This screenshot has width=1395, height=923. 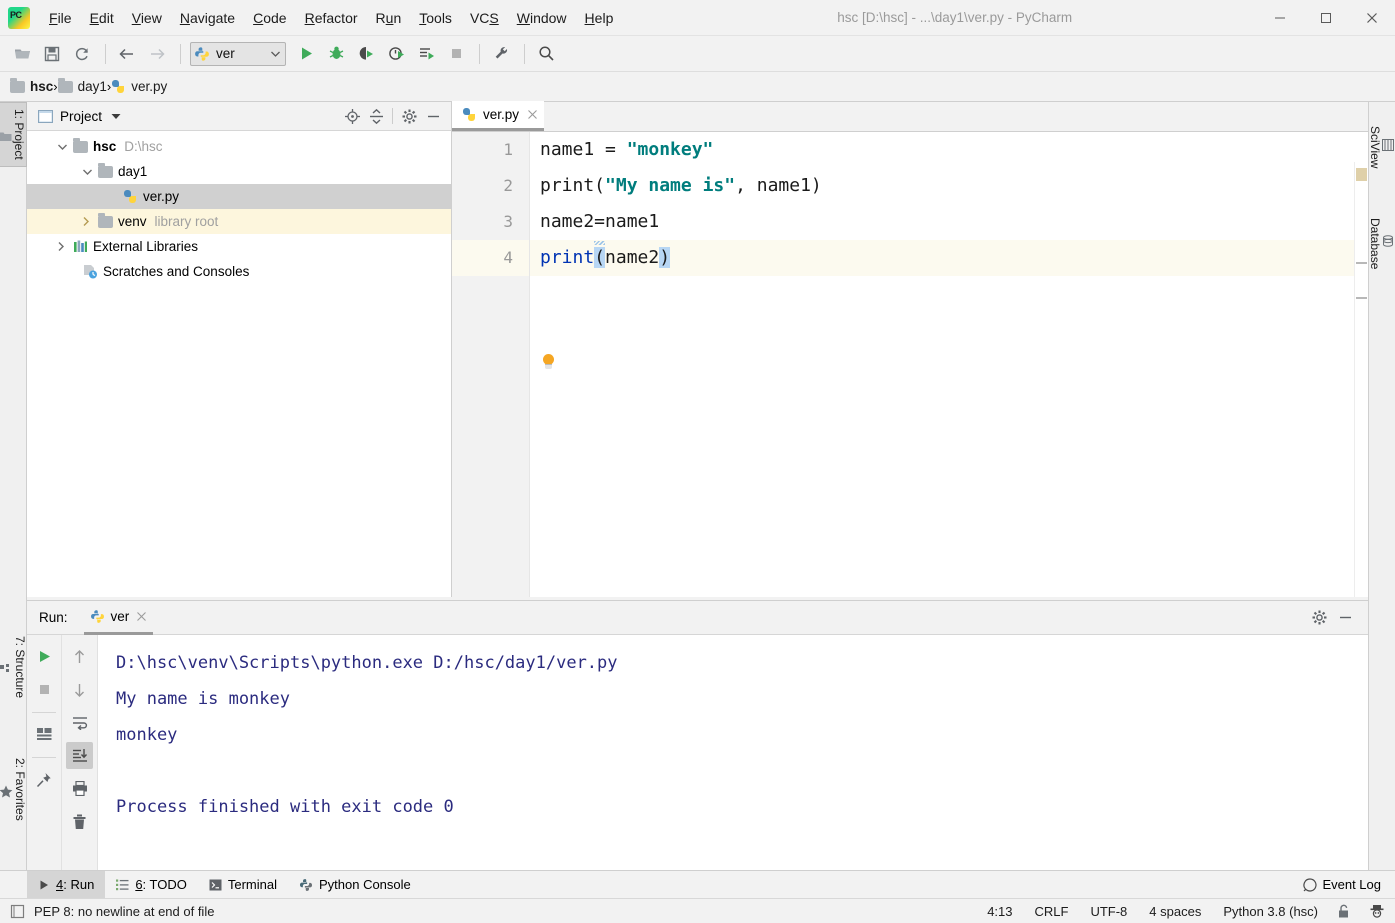 What do you see at coordinates (1052, 911) in the screenshot?
I see `line-separator: CRLF` at bounding box center [1052, 911].